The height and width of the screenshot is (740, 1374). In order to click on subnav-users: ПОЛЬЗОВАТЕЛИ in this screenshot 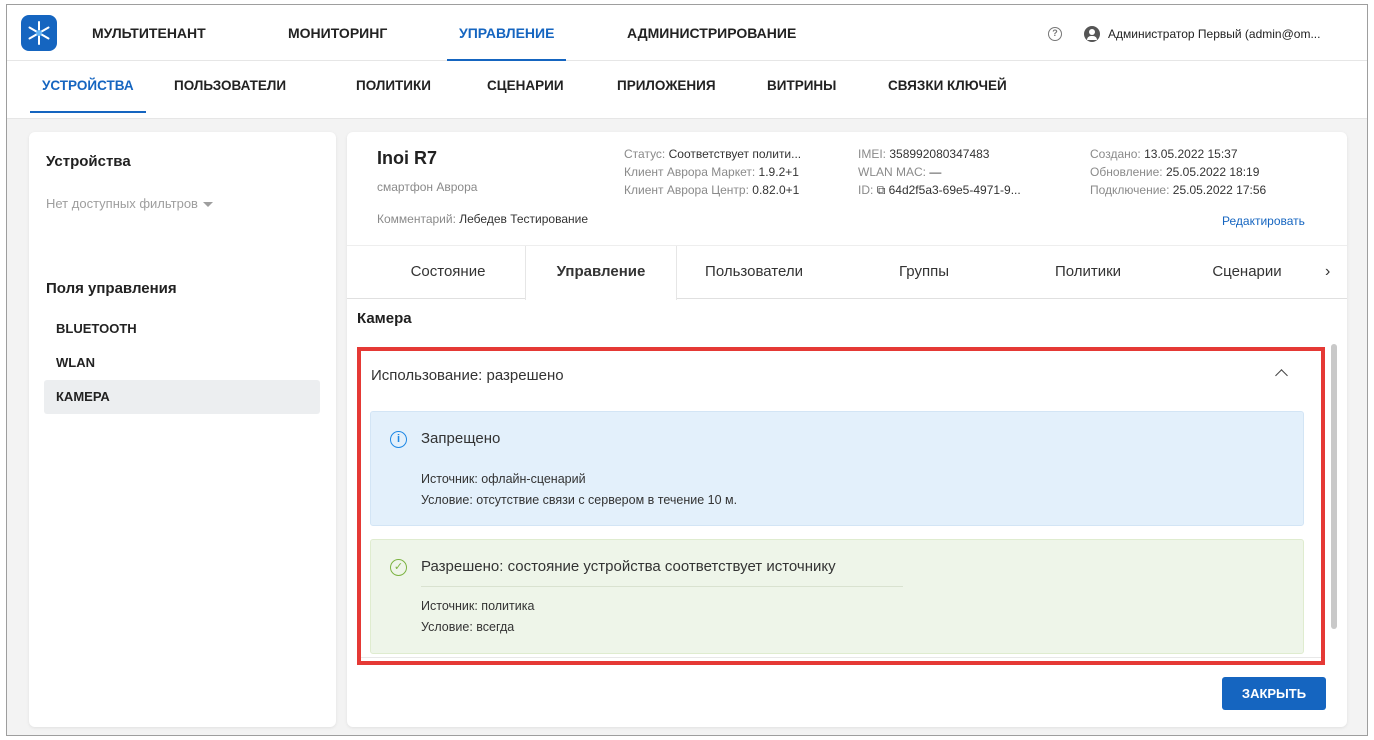, I will do `click(230, 88)`.